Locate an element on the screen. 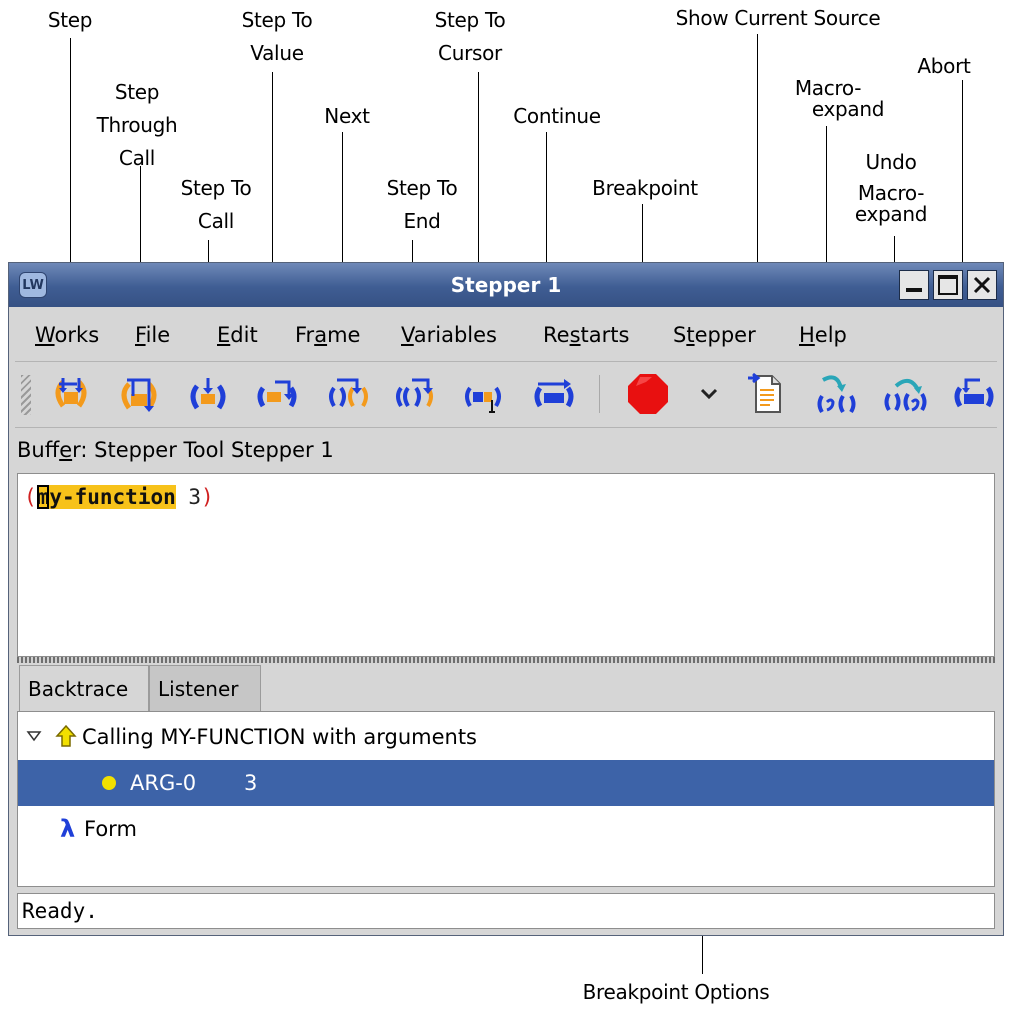 This screenshot has width=1012, height=1009. menu-help: Help is located at coordinates (823, 335).